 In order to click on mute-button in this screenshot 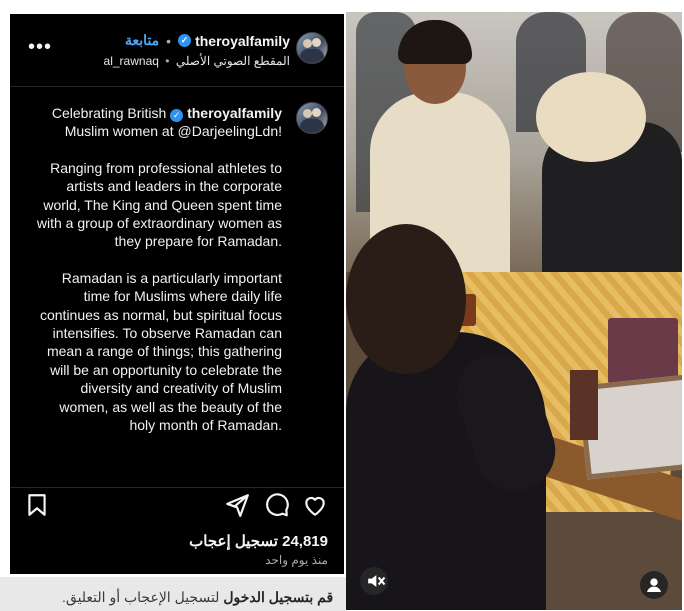, I will do `click(374, 581)`.